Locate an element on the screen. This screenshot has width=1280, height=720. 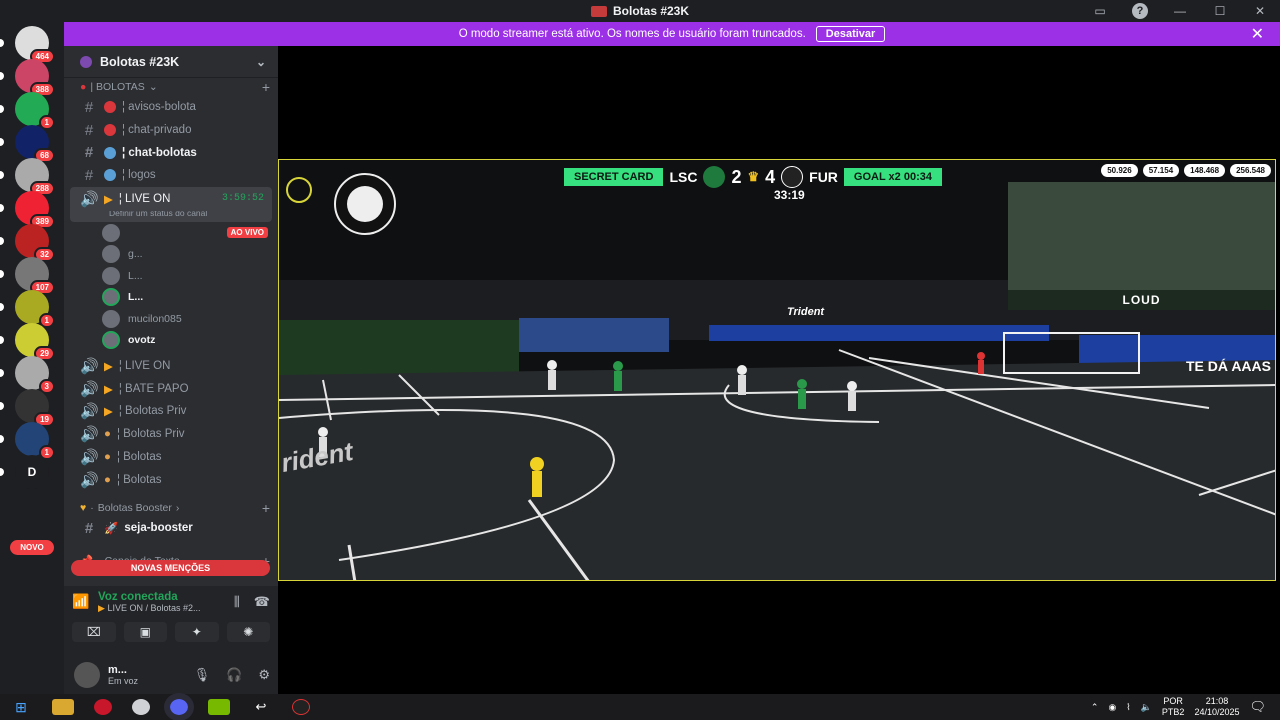
voice-channel: 🔊 ● ¦ Bolotas Priv is located at coordinates (171, 434).